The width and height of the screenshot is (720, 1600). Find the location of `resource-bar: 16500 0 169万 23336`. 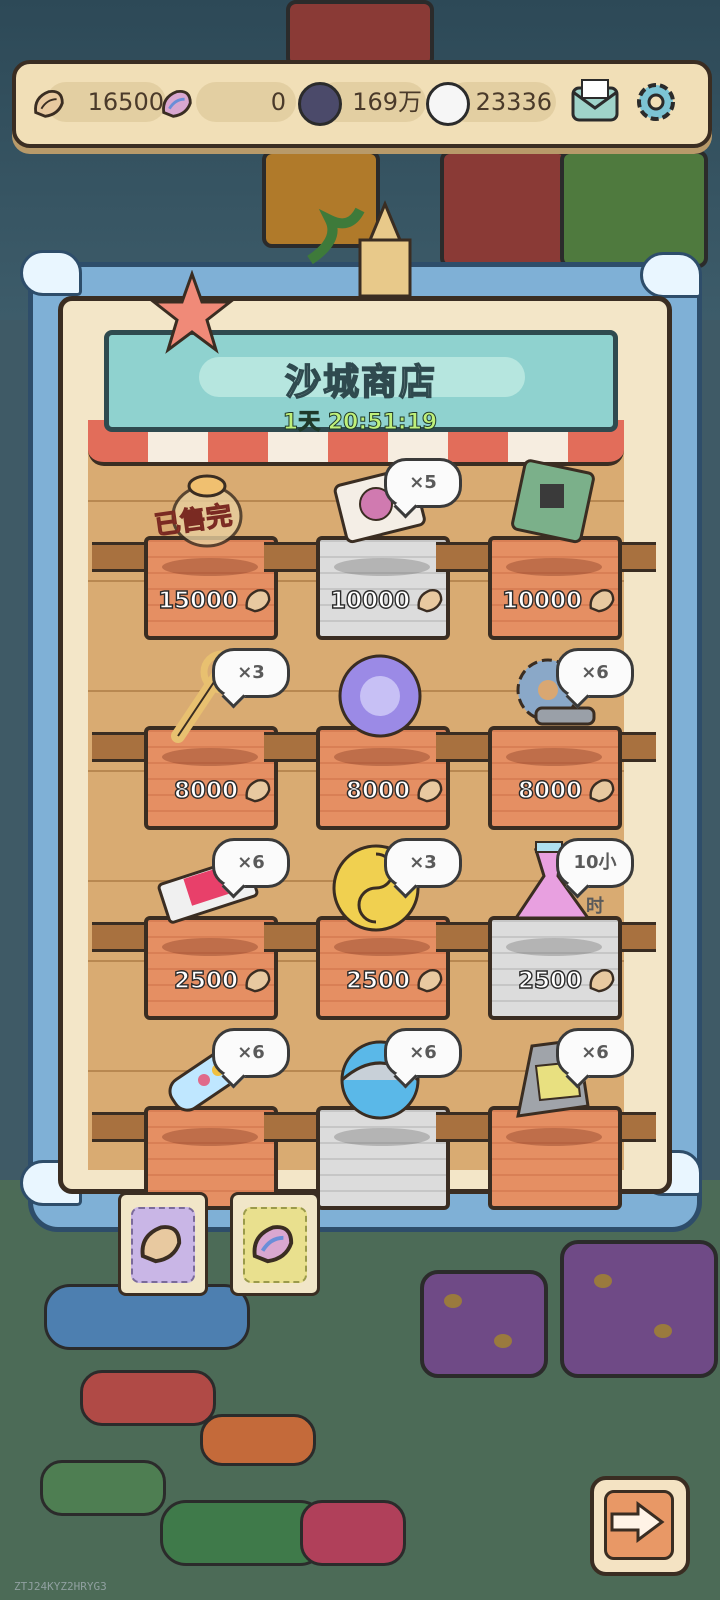

resource-bar: 16500 0 169万 23336 is located at coordinates (362, 104).